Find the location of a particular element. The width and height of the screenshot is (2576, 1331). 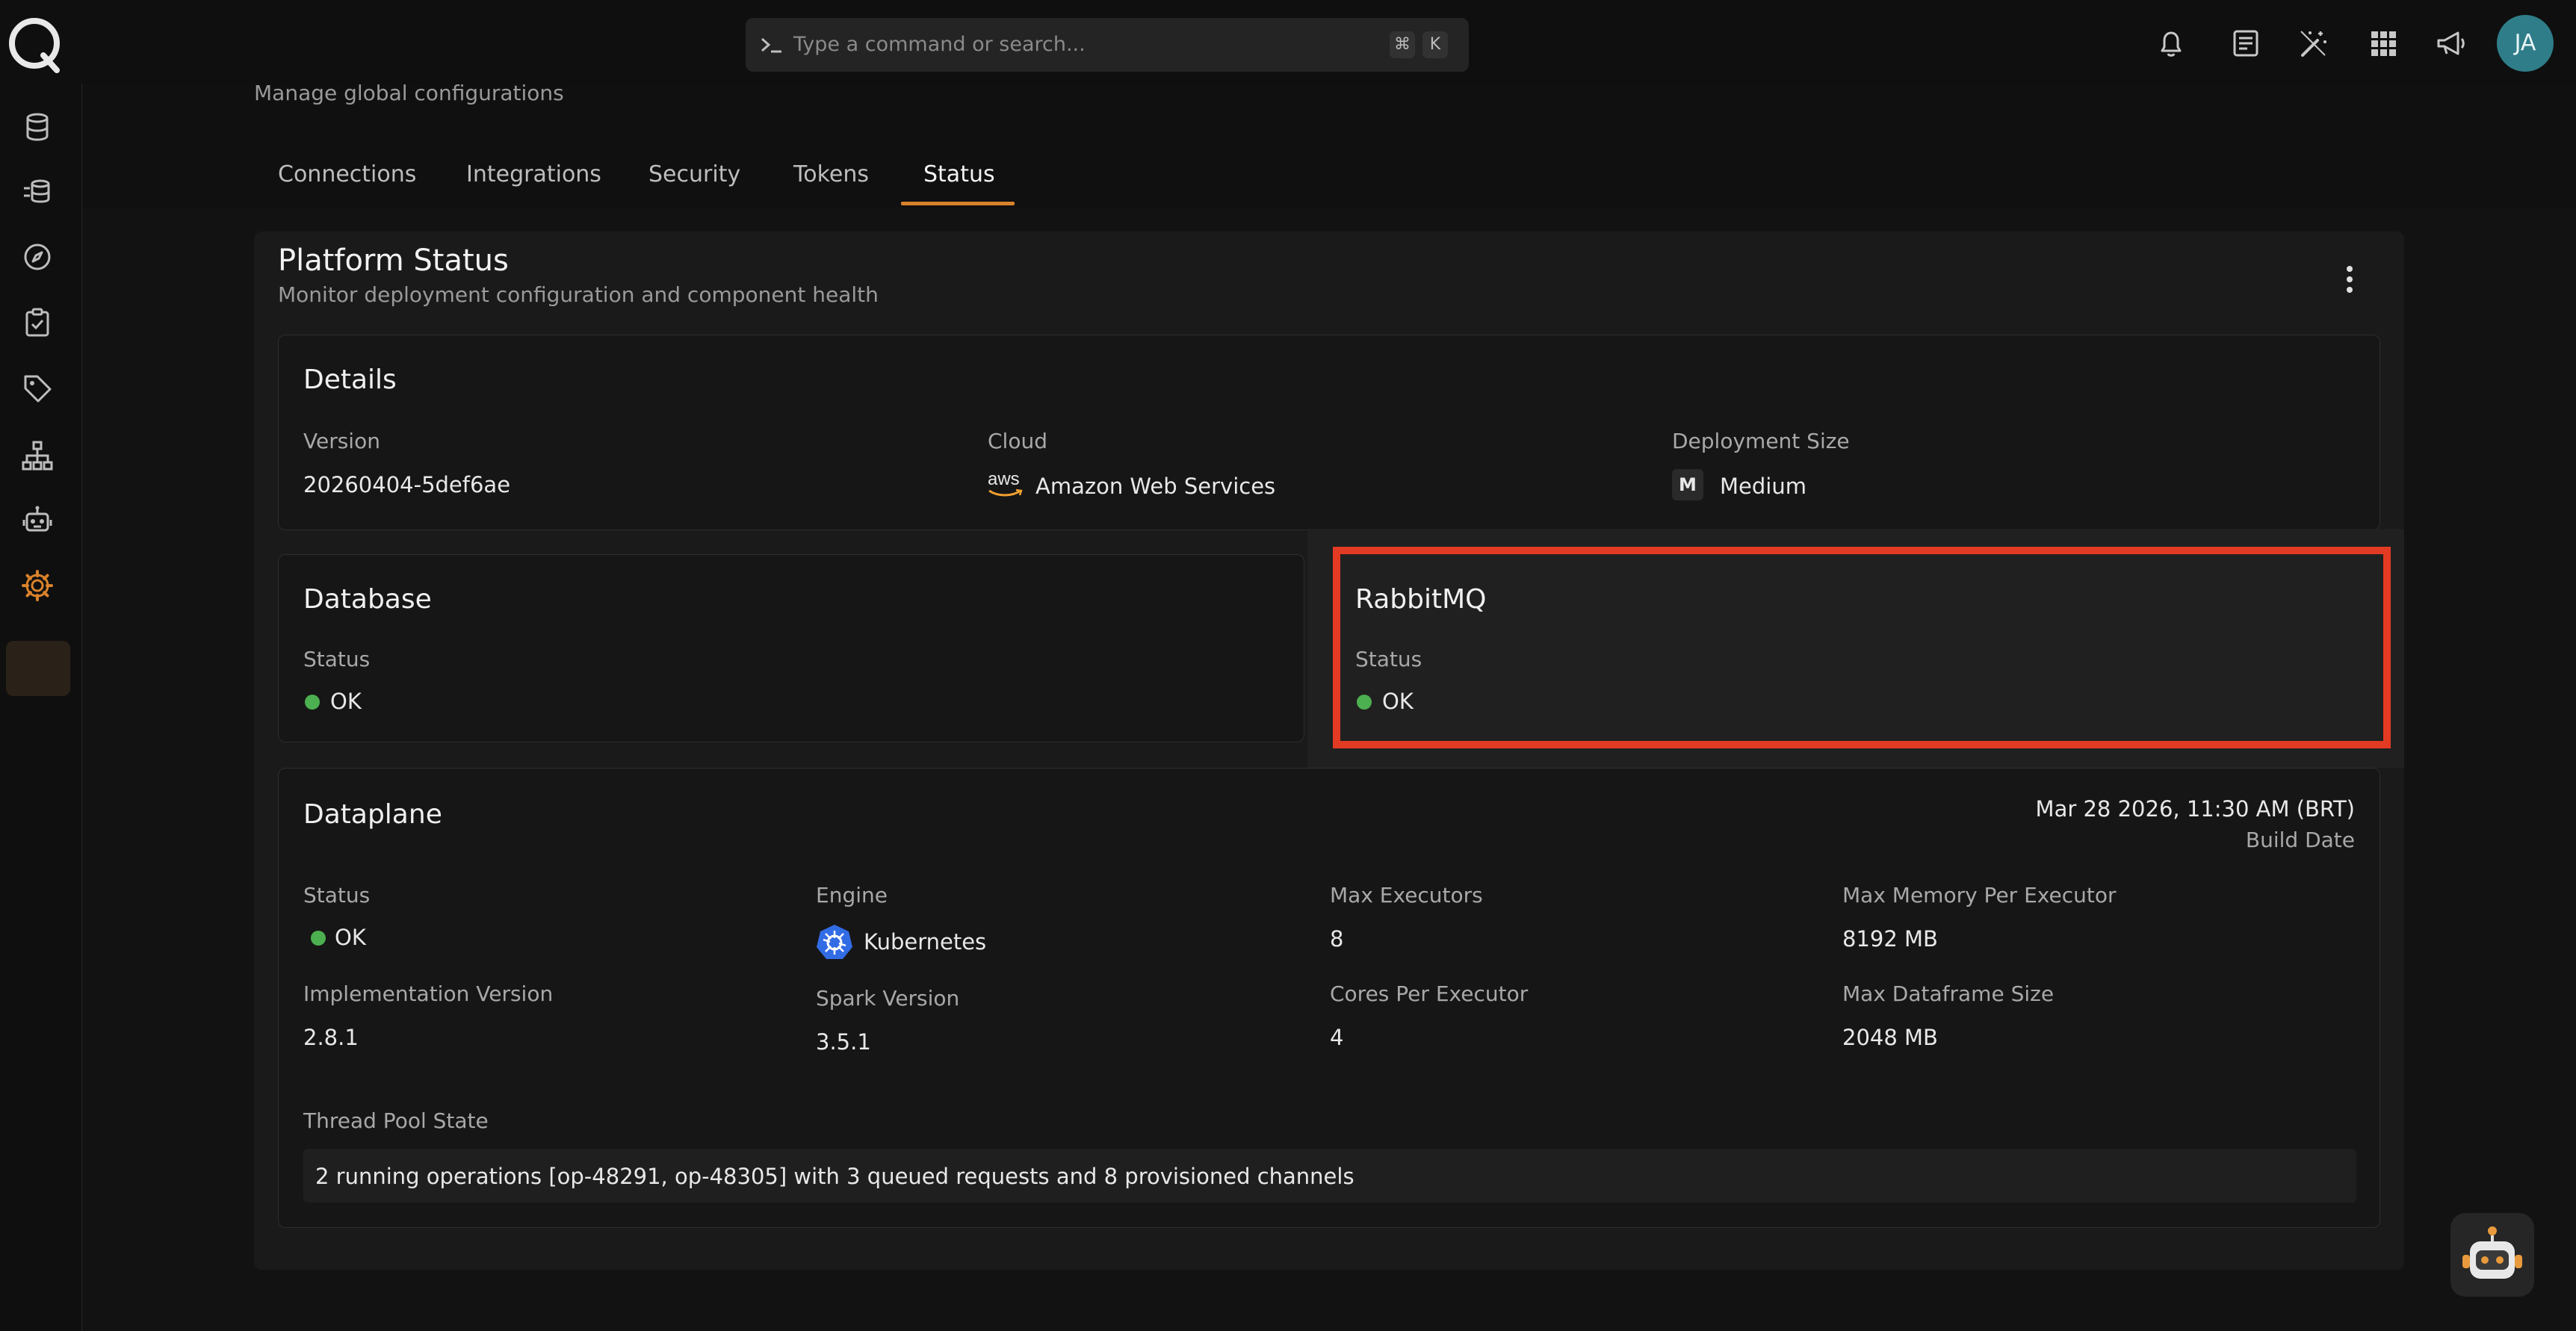

build-date-label: Build Date is located at coordinates (2300, 840).